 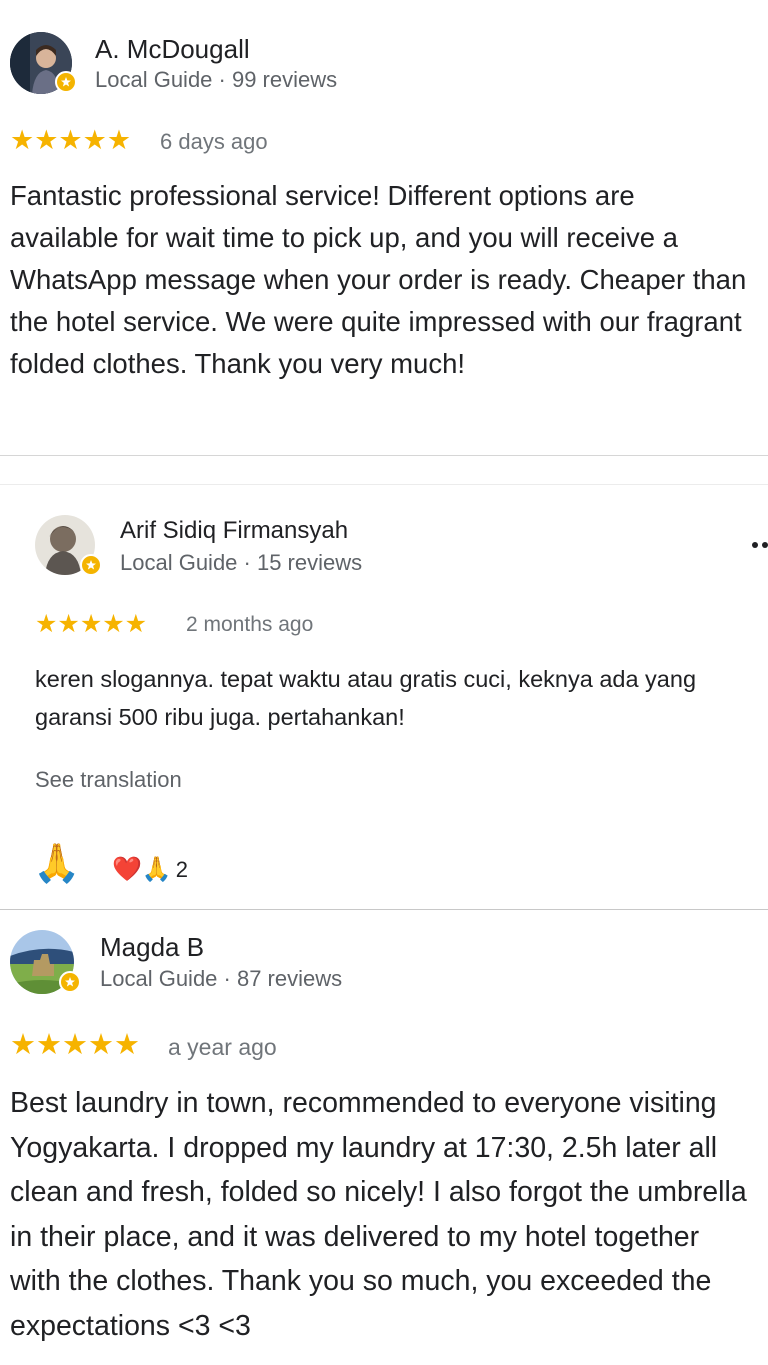 What do you see at coordinates (172, 49) in the screenshot?
I see `reviewer-name: A. McDougall` at bounding box center [172, 49].